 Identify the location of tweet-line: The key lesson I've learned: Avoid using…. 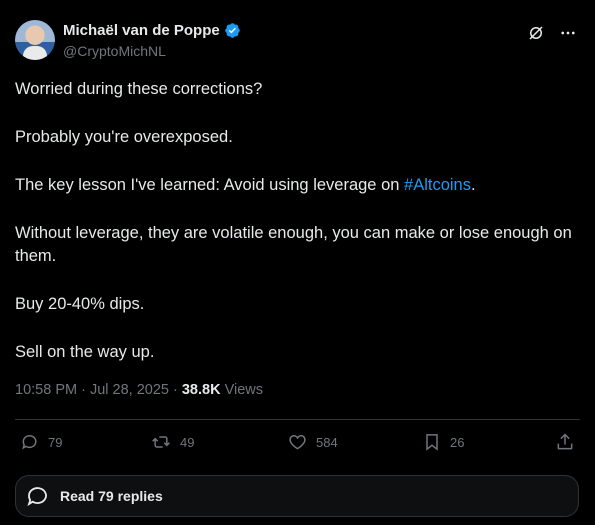
(297, 185).